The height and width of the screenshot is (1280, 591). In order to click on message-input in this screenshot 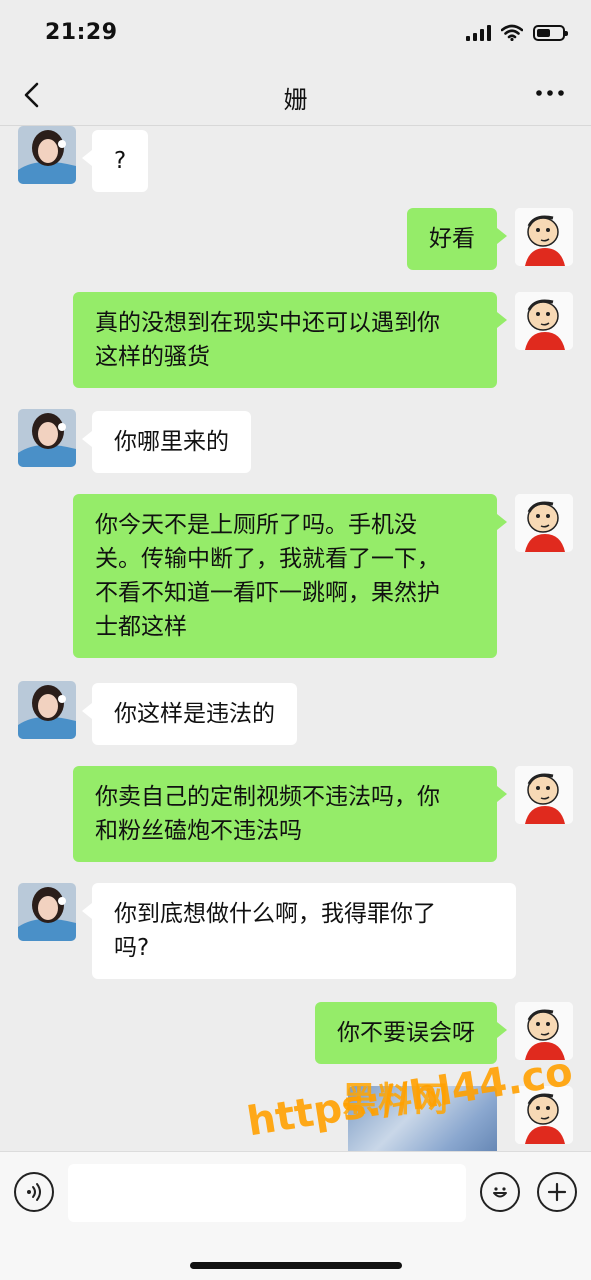, I will do `click(267, 1193)`.